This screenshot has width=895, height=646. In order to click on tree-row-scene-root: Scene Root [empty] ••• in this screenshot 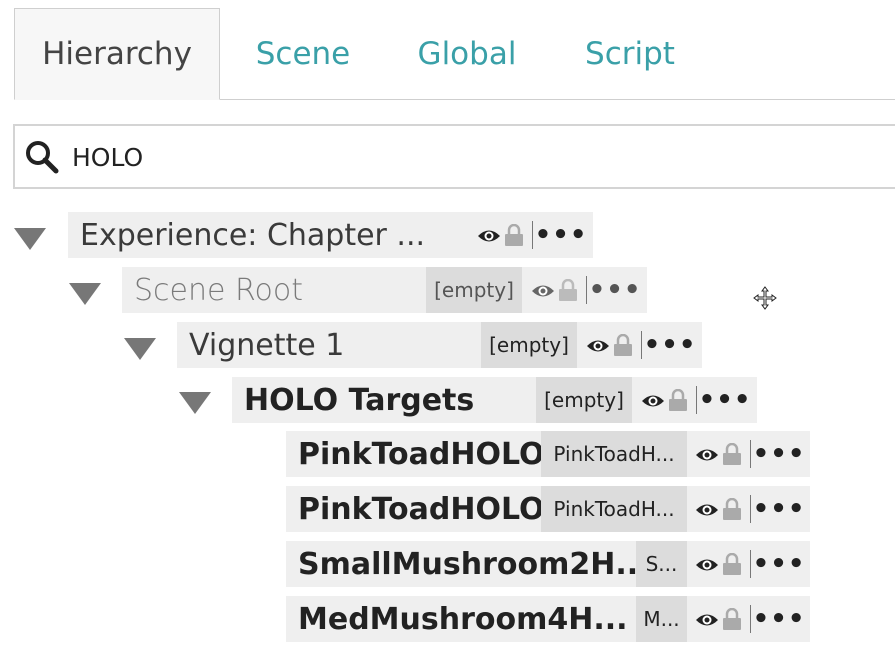, I will do `click(384, 290)`.